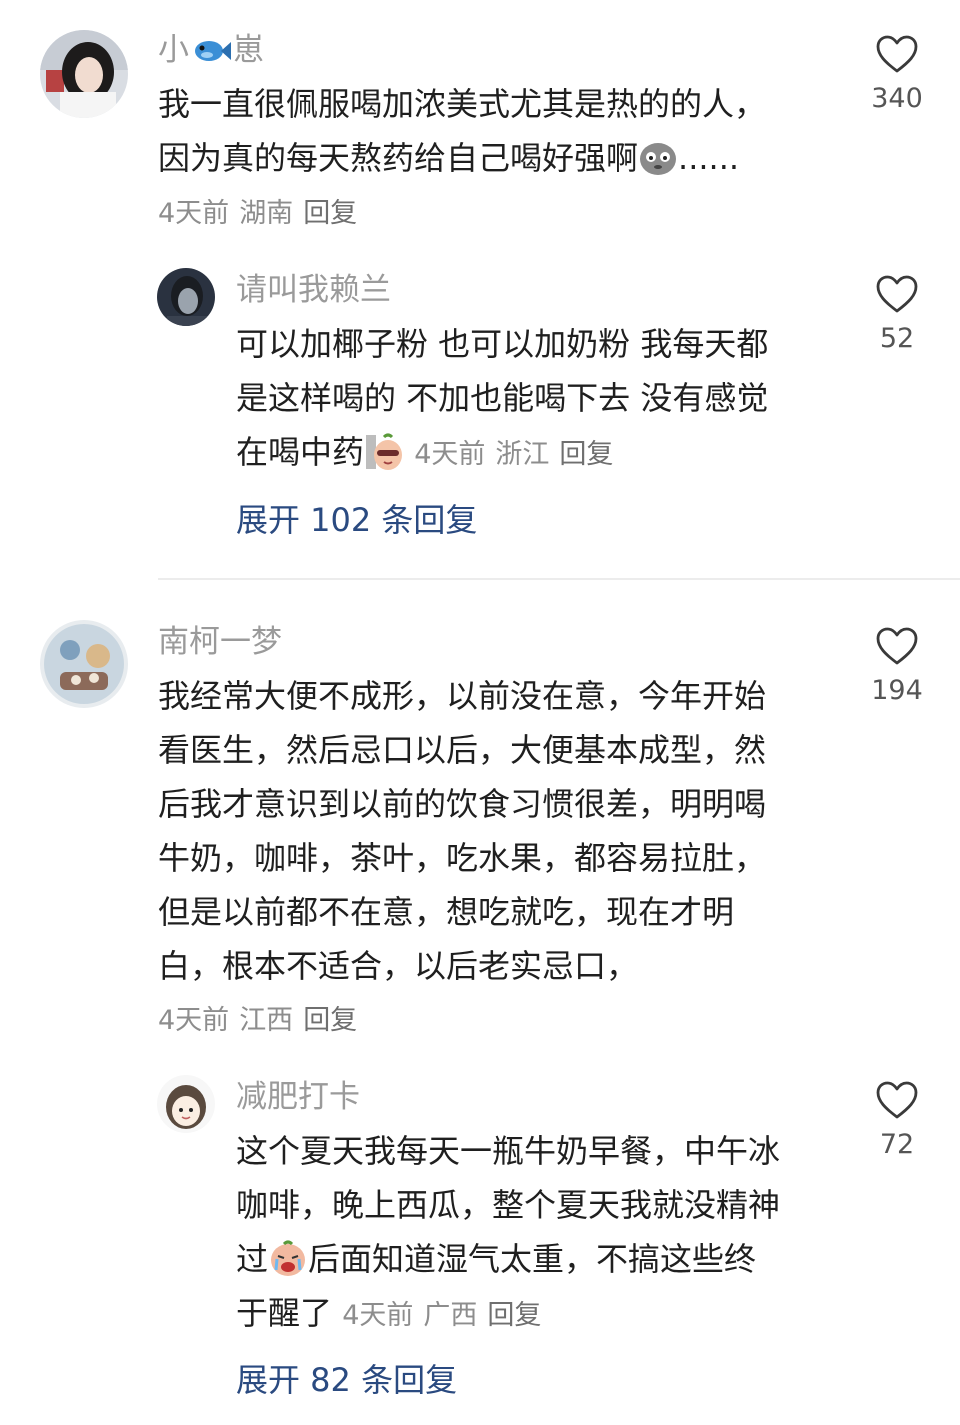 The height and width of the screenshot is (1425, 960). What do you see at coordinates (384, 451) in the screenshot?
I see `sunglasses-peach-emoji-icon` at bounding box center [384, 451].